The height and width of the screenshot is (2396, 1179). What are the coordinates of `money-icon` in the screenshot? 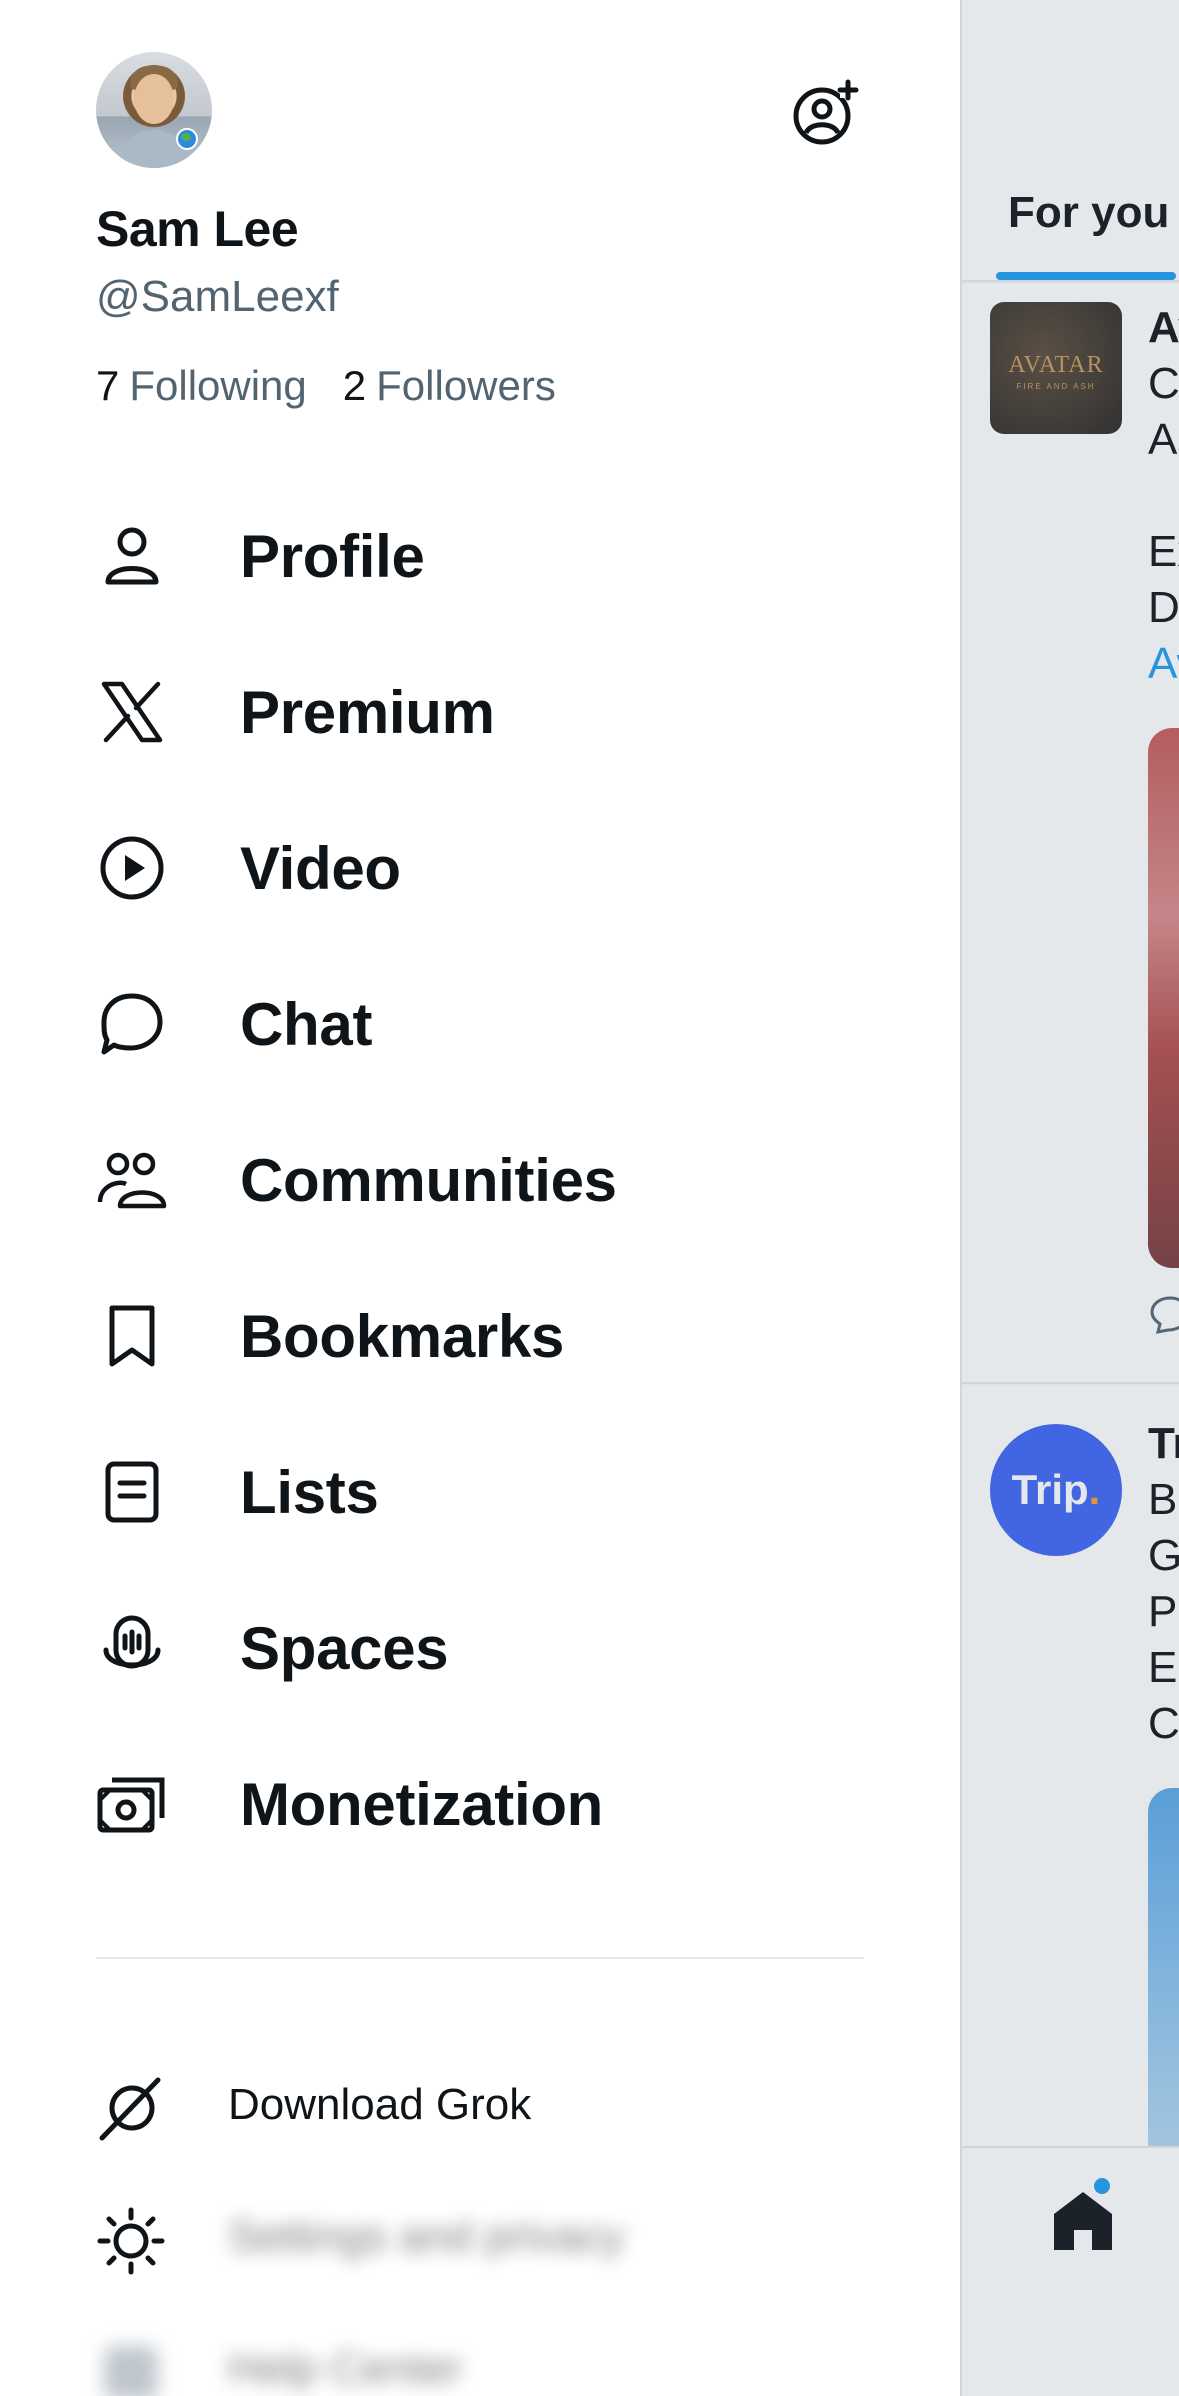 It's located at (131, 1805).